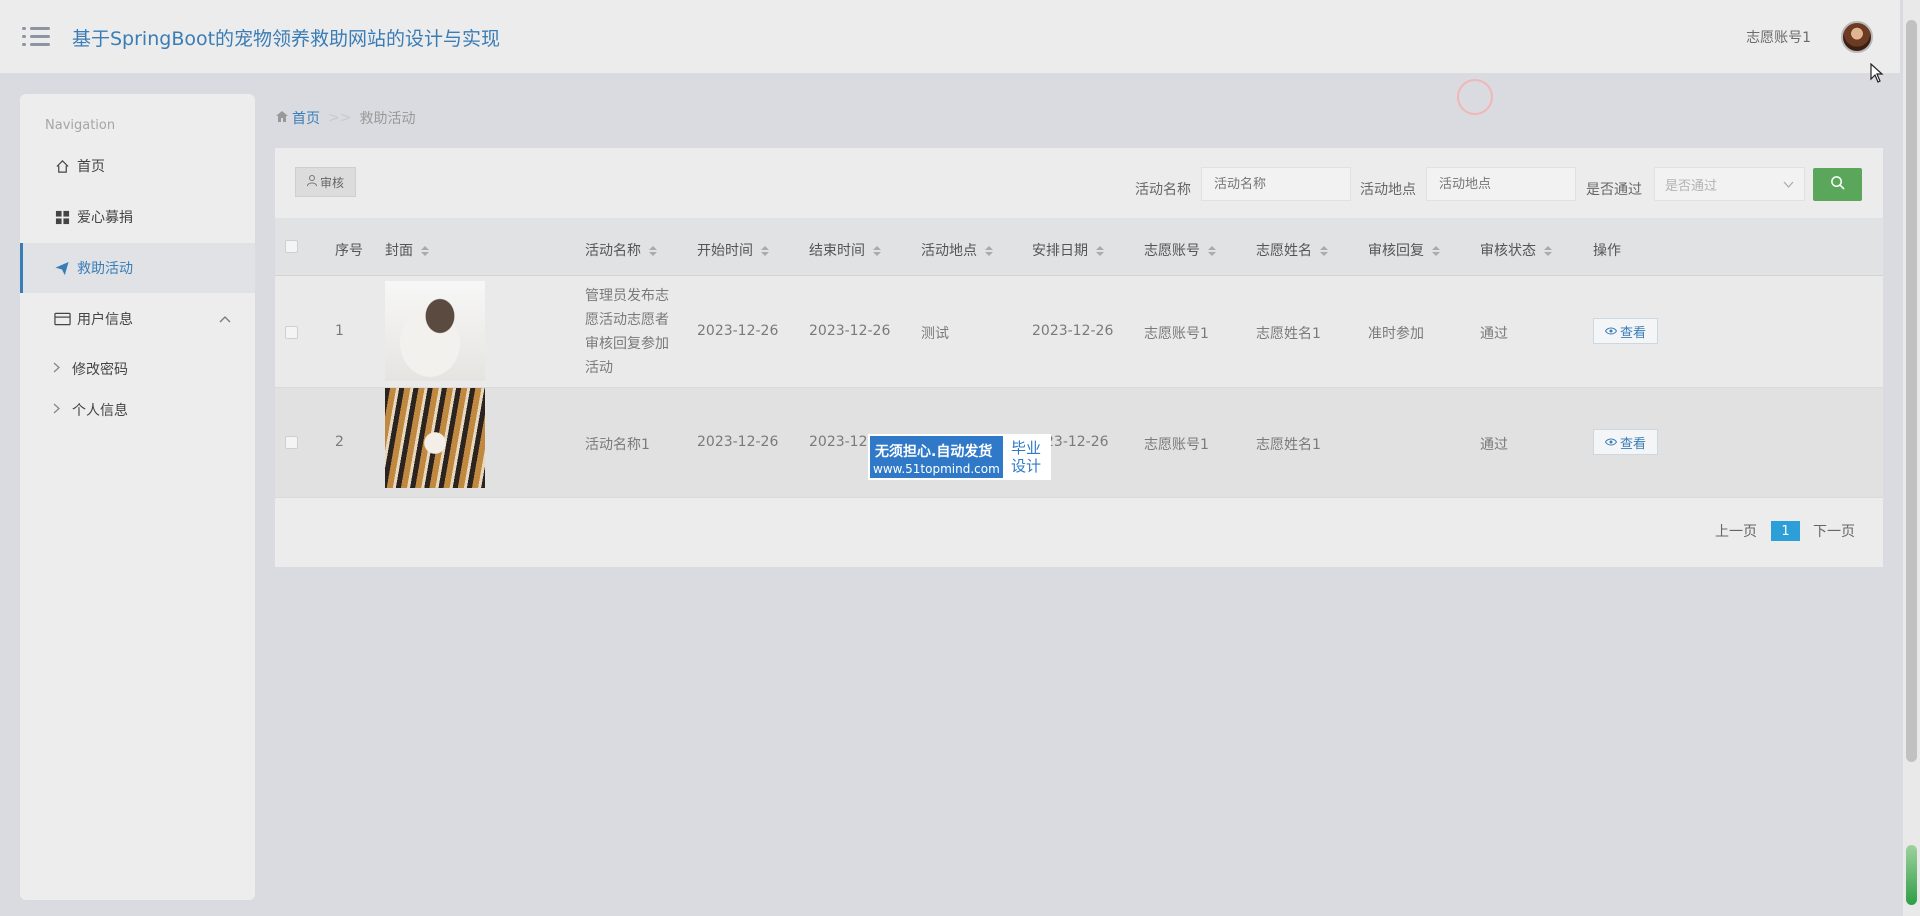 The image size is (1920, 916). I want to click on col-header-volunteer: 志愿姓名, so click(1292, 250).